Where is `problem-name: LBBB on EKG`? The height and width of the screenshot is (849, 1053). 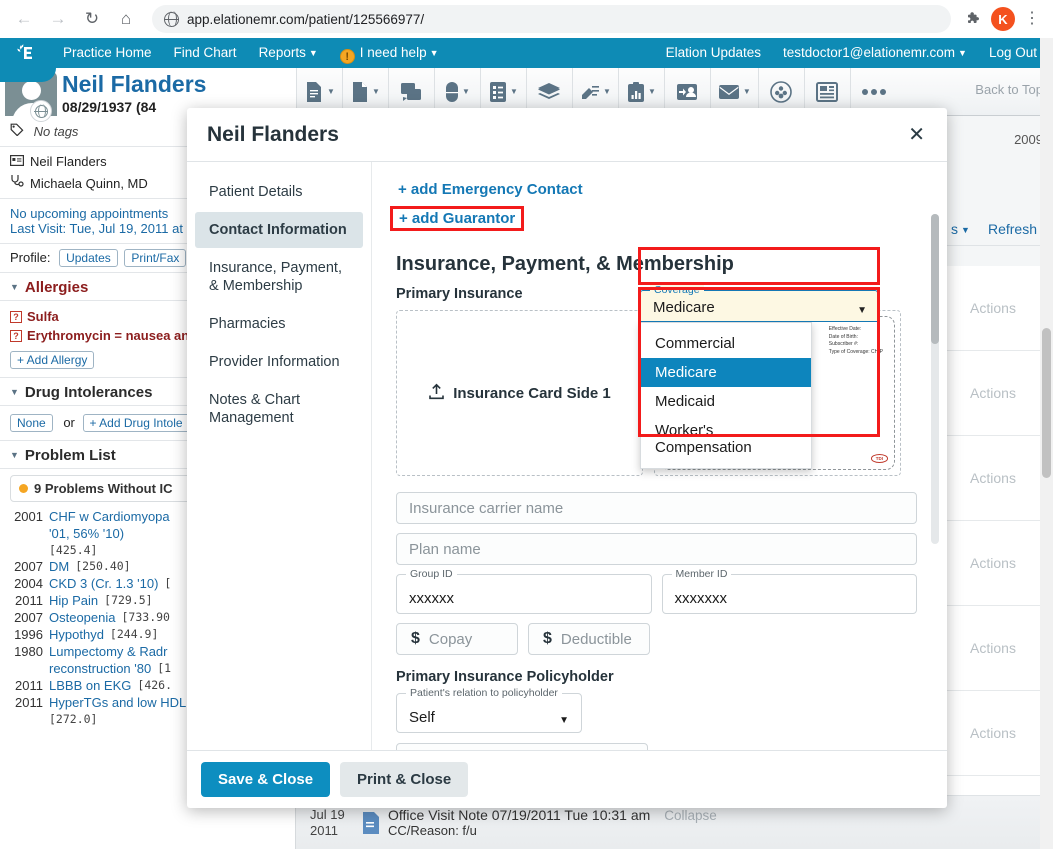 problem-name: LBBB on EKG is located at coordinates (90, 685).